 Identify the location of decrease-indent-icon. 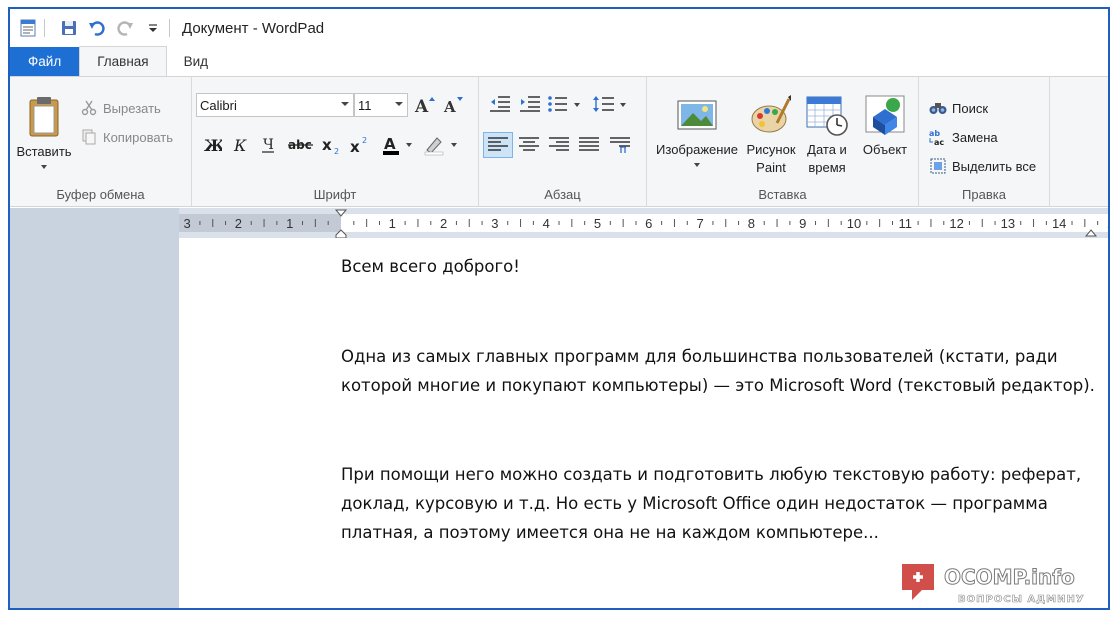
(500, 104).